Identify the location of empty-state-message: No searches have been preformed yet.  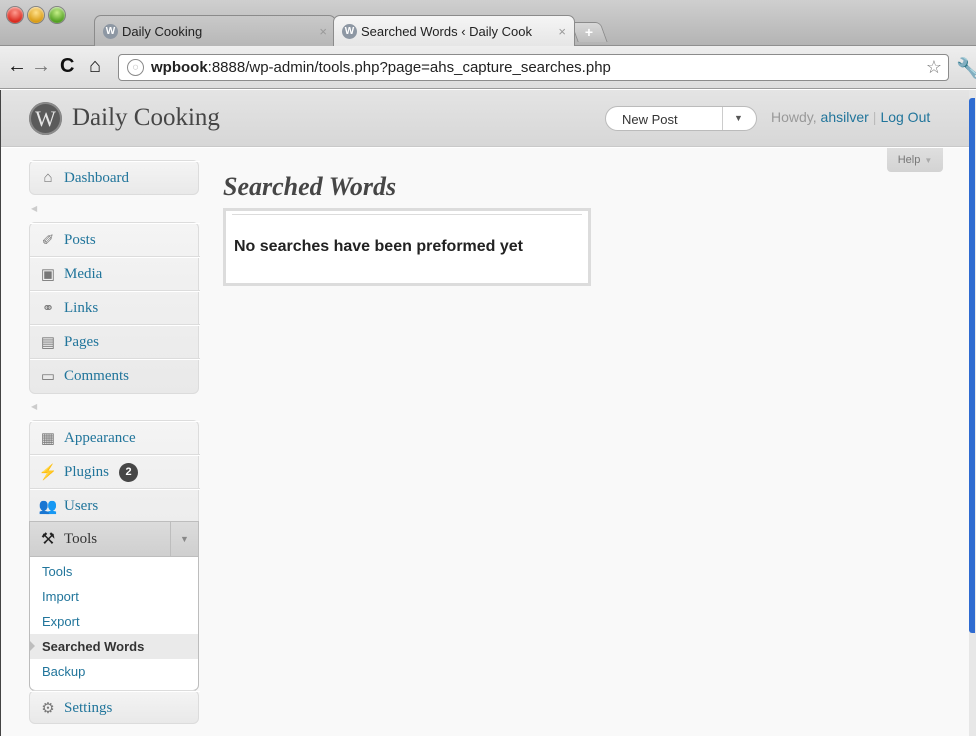
(379, 246).